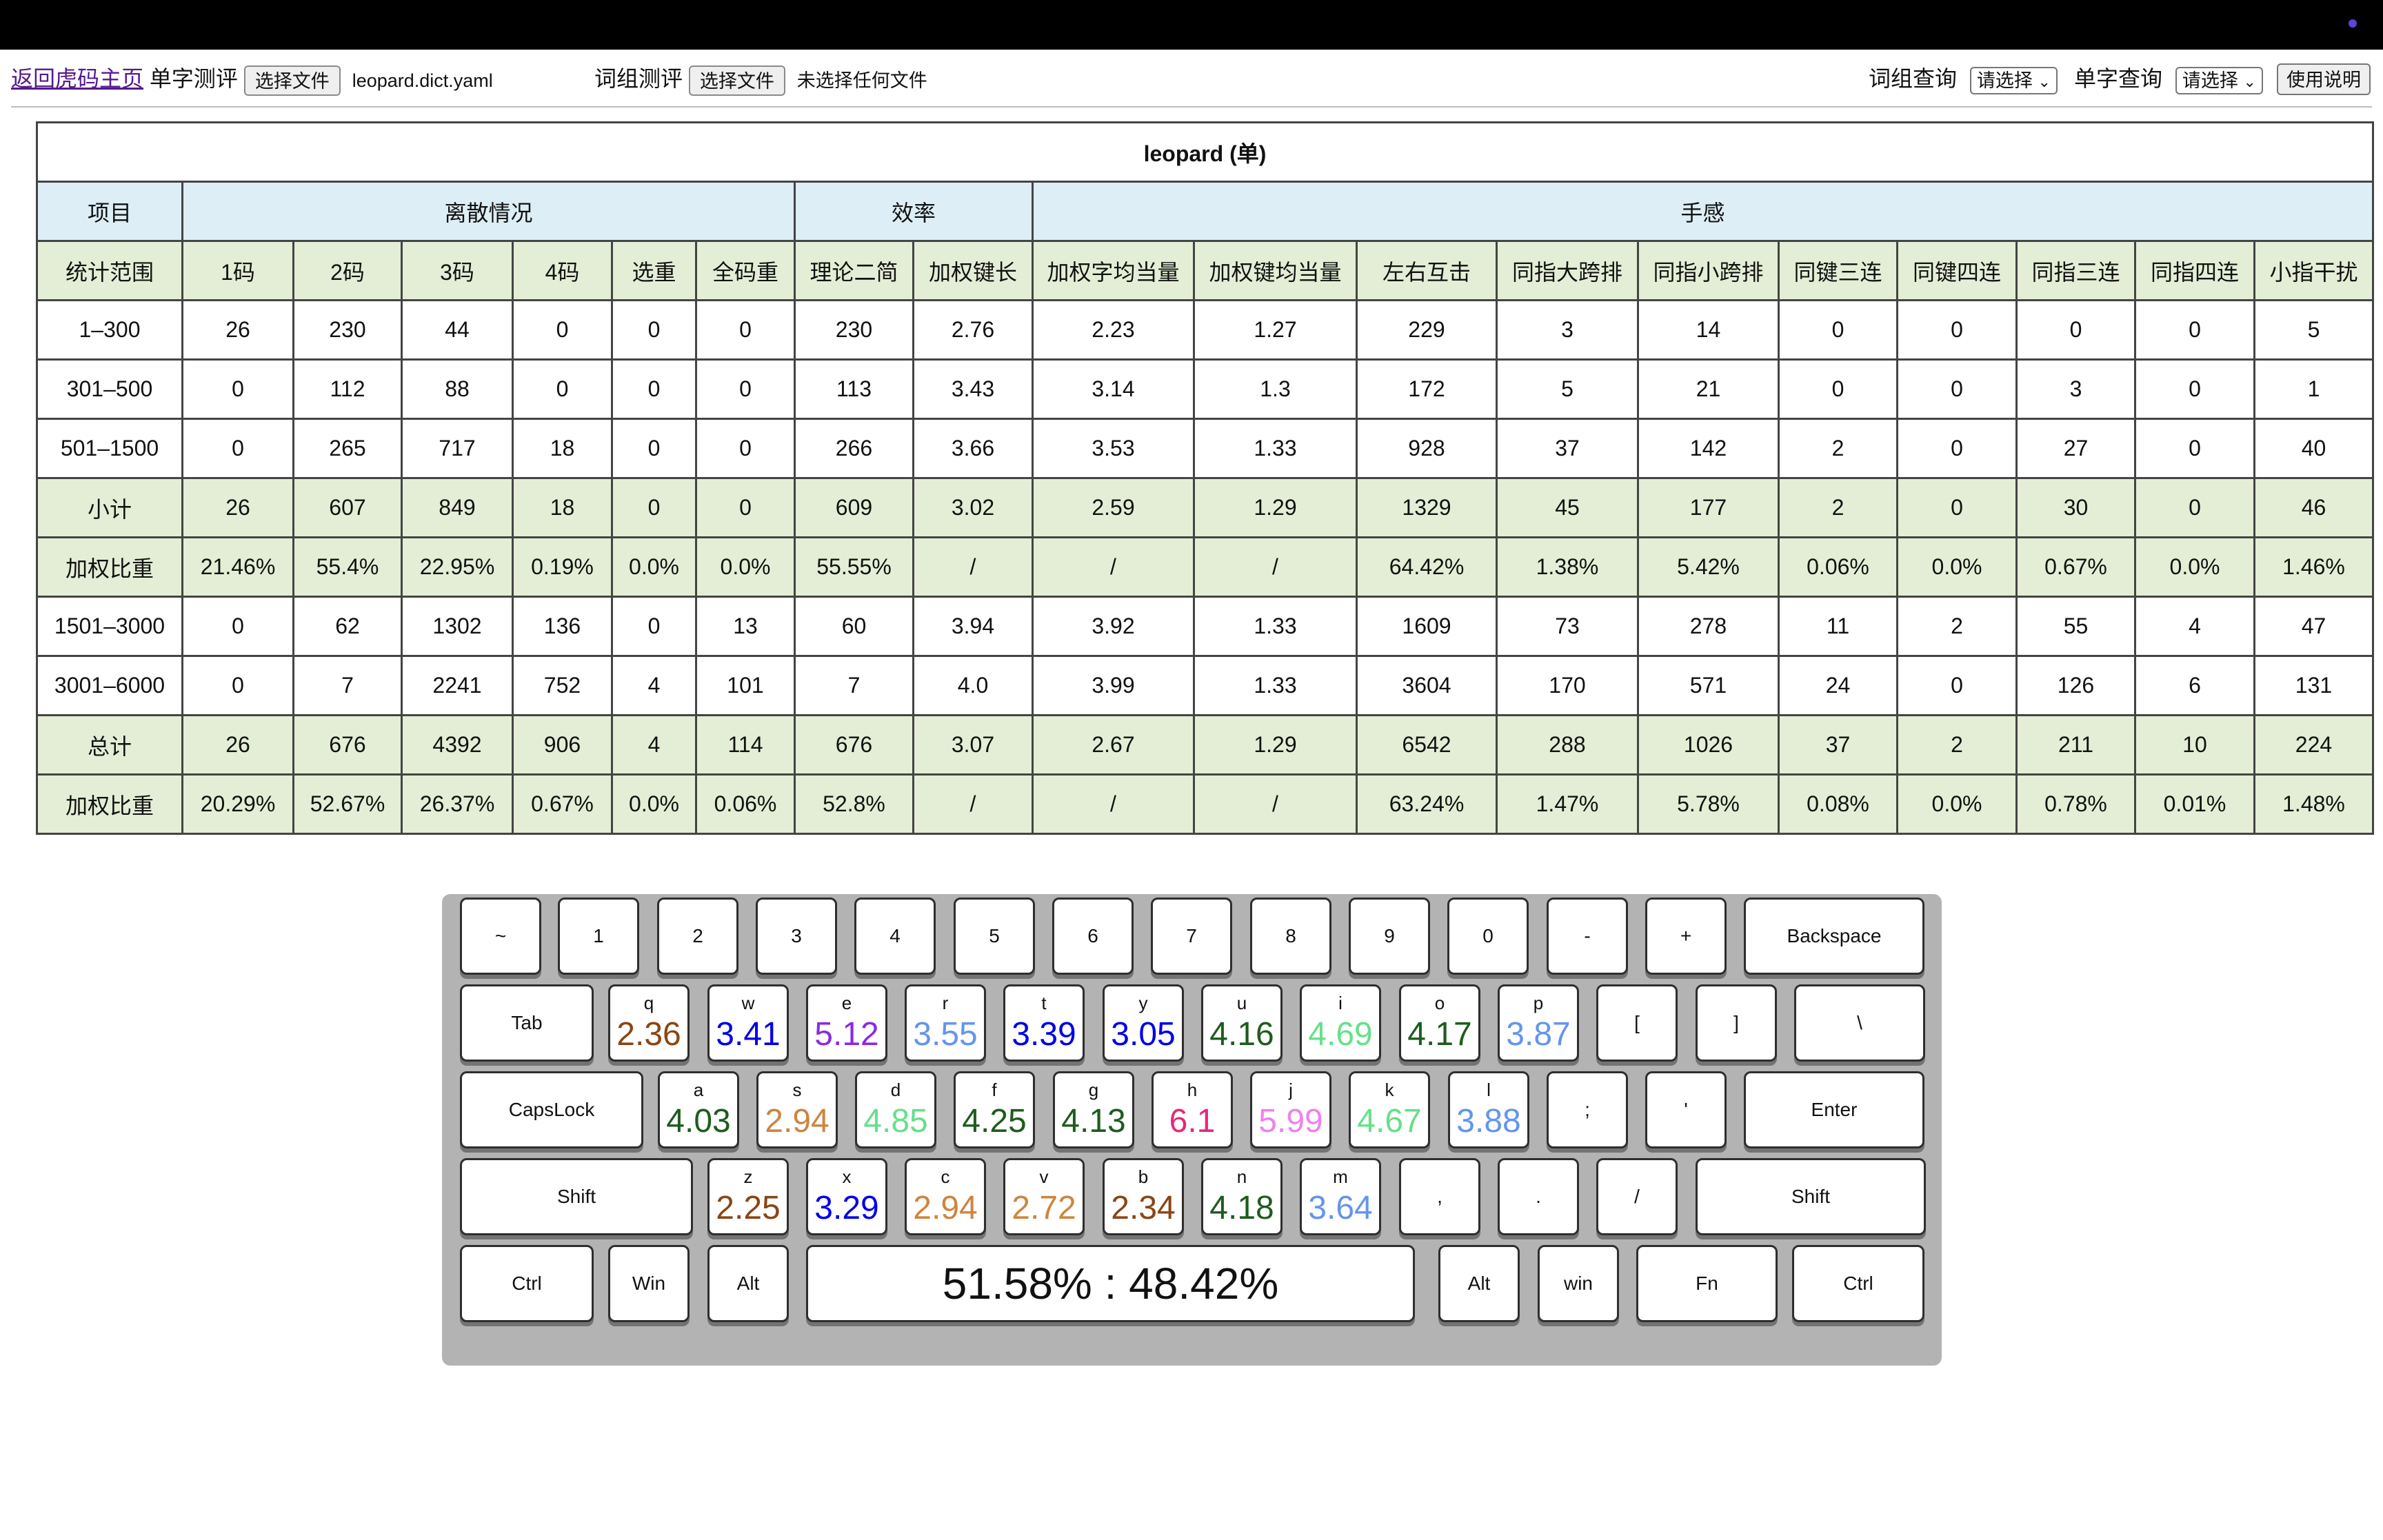 The image size is (2383, 1540). I want to click on table-cell: 266, so click(854, 449).